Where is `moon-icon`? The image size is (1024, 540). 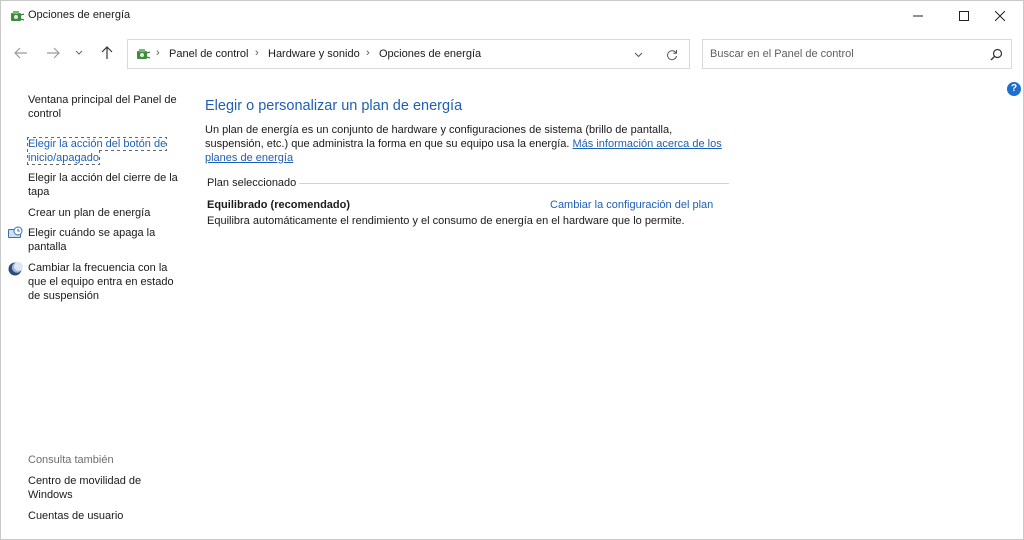 moon-icon is located at coordinates (15, 269).